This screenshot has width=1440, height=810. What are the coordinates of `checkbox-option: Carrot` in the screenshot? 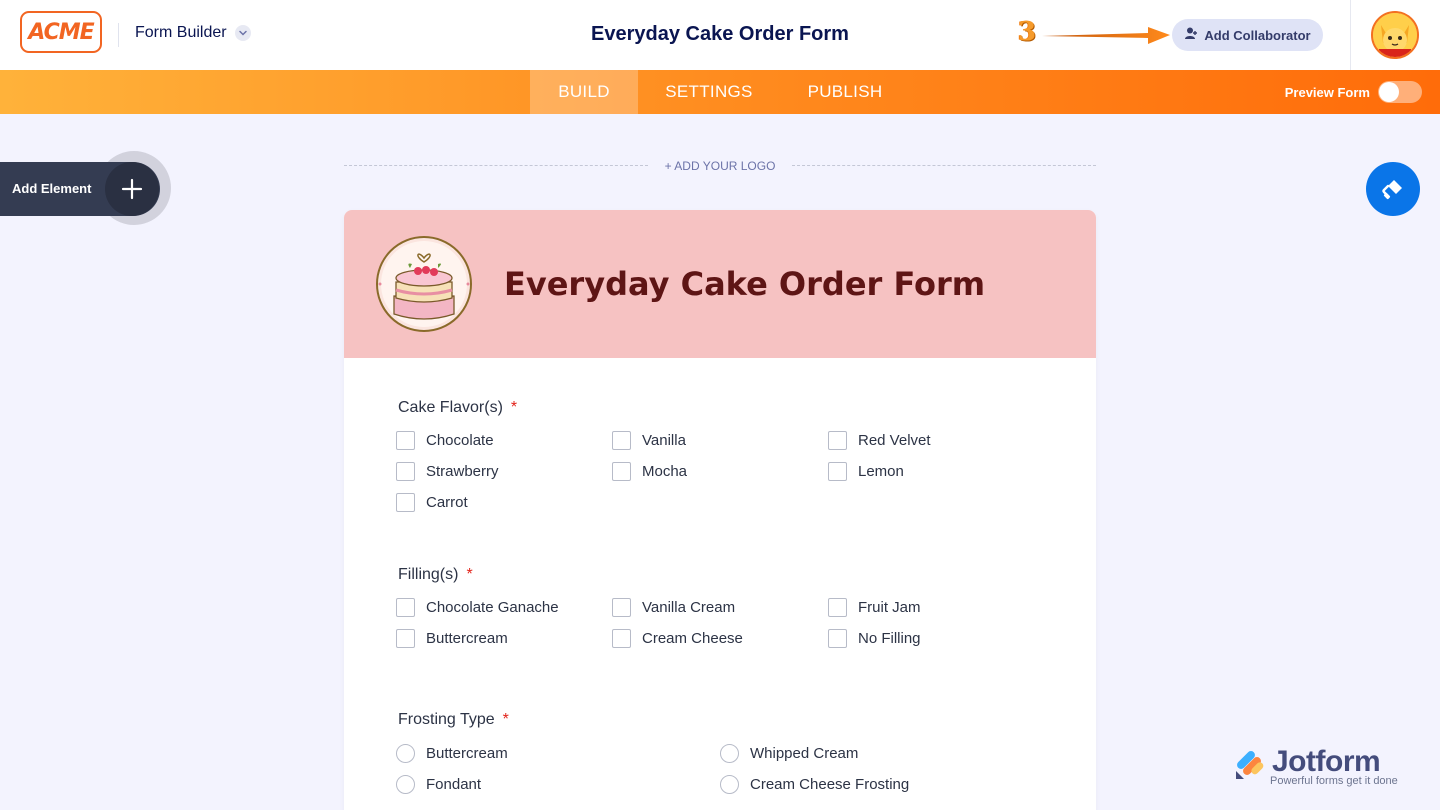 It's located at (432, 502).